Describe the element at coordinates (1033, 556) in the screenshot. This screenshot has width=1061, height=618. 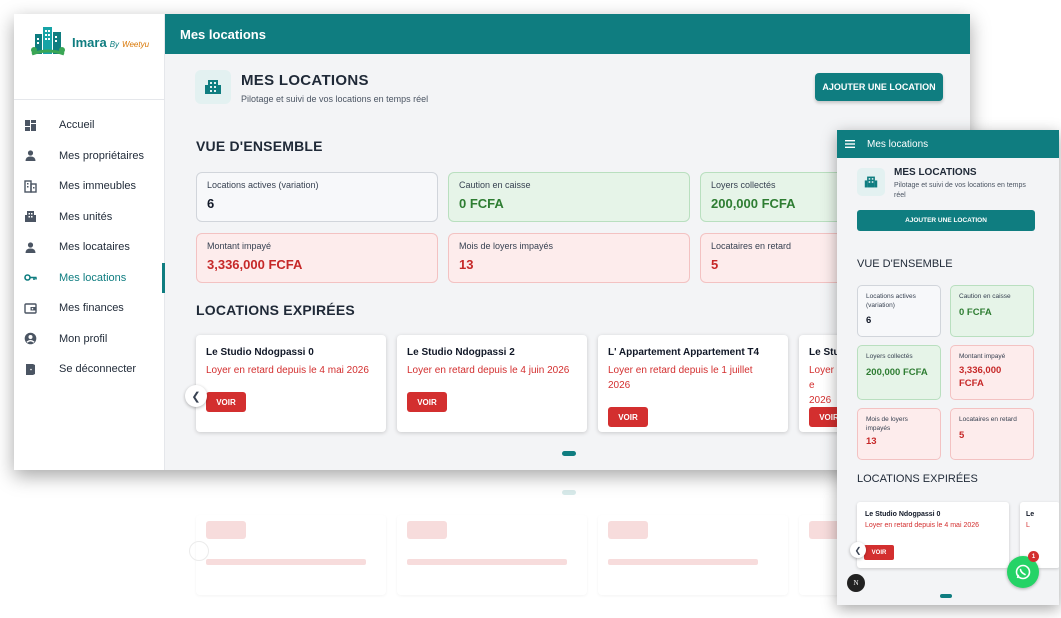
I see `notification-badge: 1` at that location.